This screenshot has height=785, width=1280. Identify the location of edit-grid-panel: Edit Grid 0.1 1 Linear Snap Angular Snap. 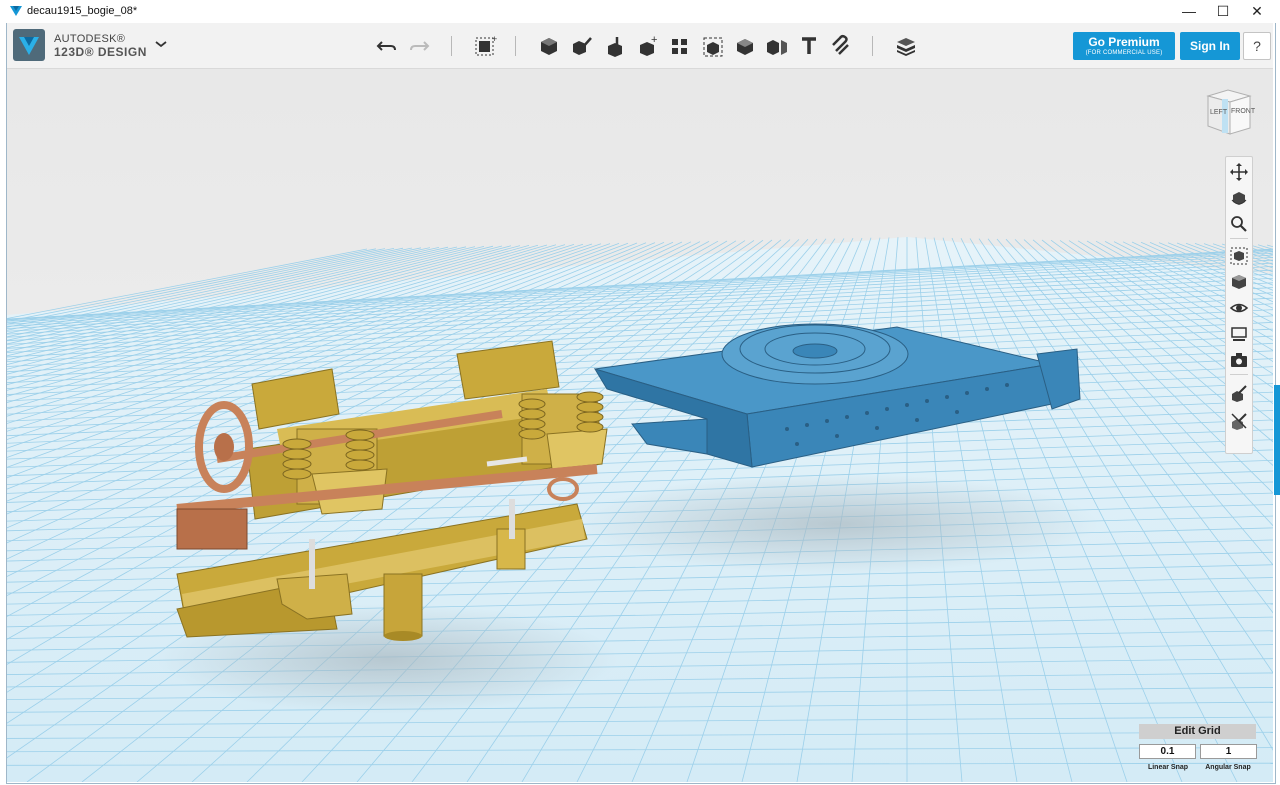
(1198, 750).